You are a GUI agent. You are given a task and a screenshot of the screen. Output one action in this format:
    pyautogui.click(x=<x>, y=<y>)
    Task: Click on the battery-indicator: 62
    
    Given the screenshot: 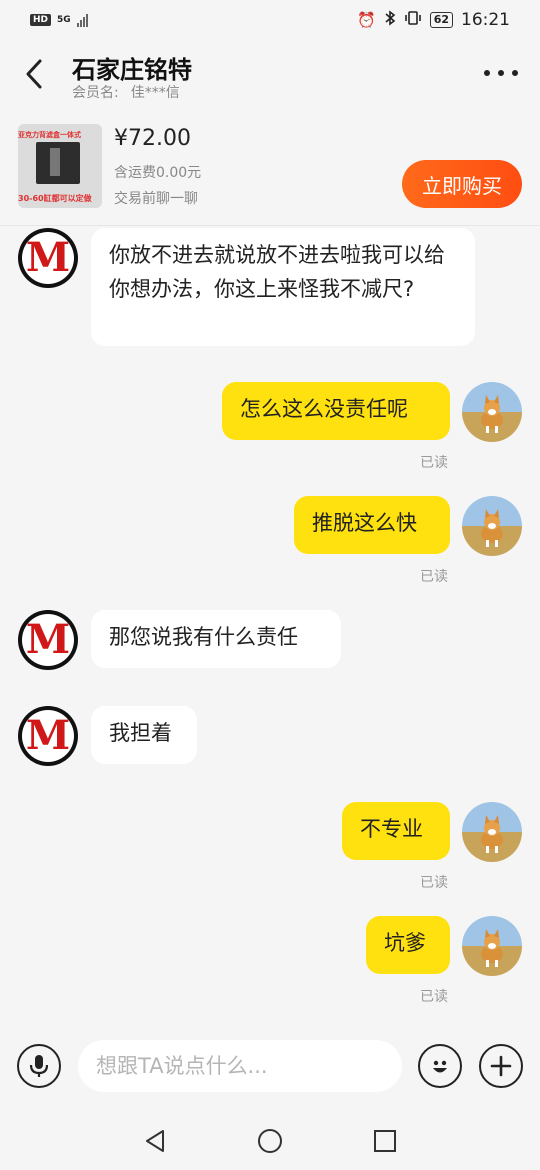 What is the action you would take?
    pyautogui.click(x=441, y=20)
    